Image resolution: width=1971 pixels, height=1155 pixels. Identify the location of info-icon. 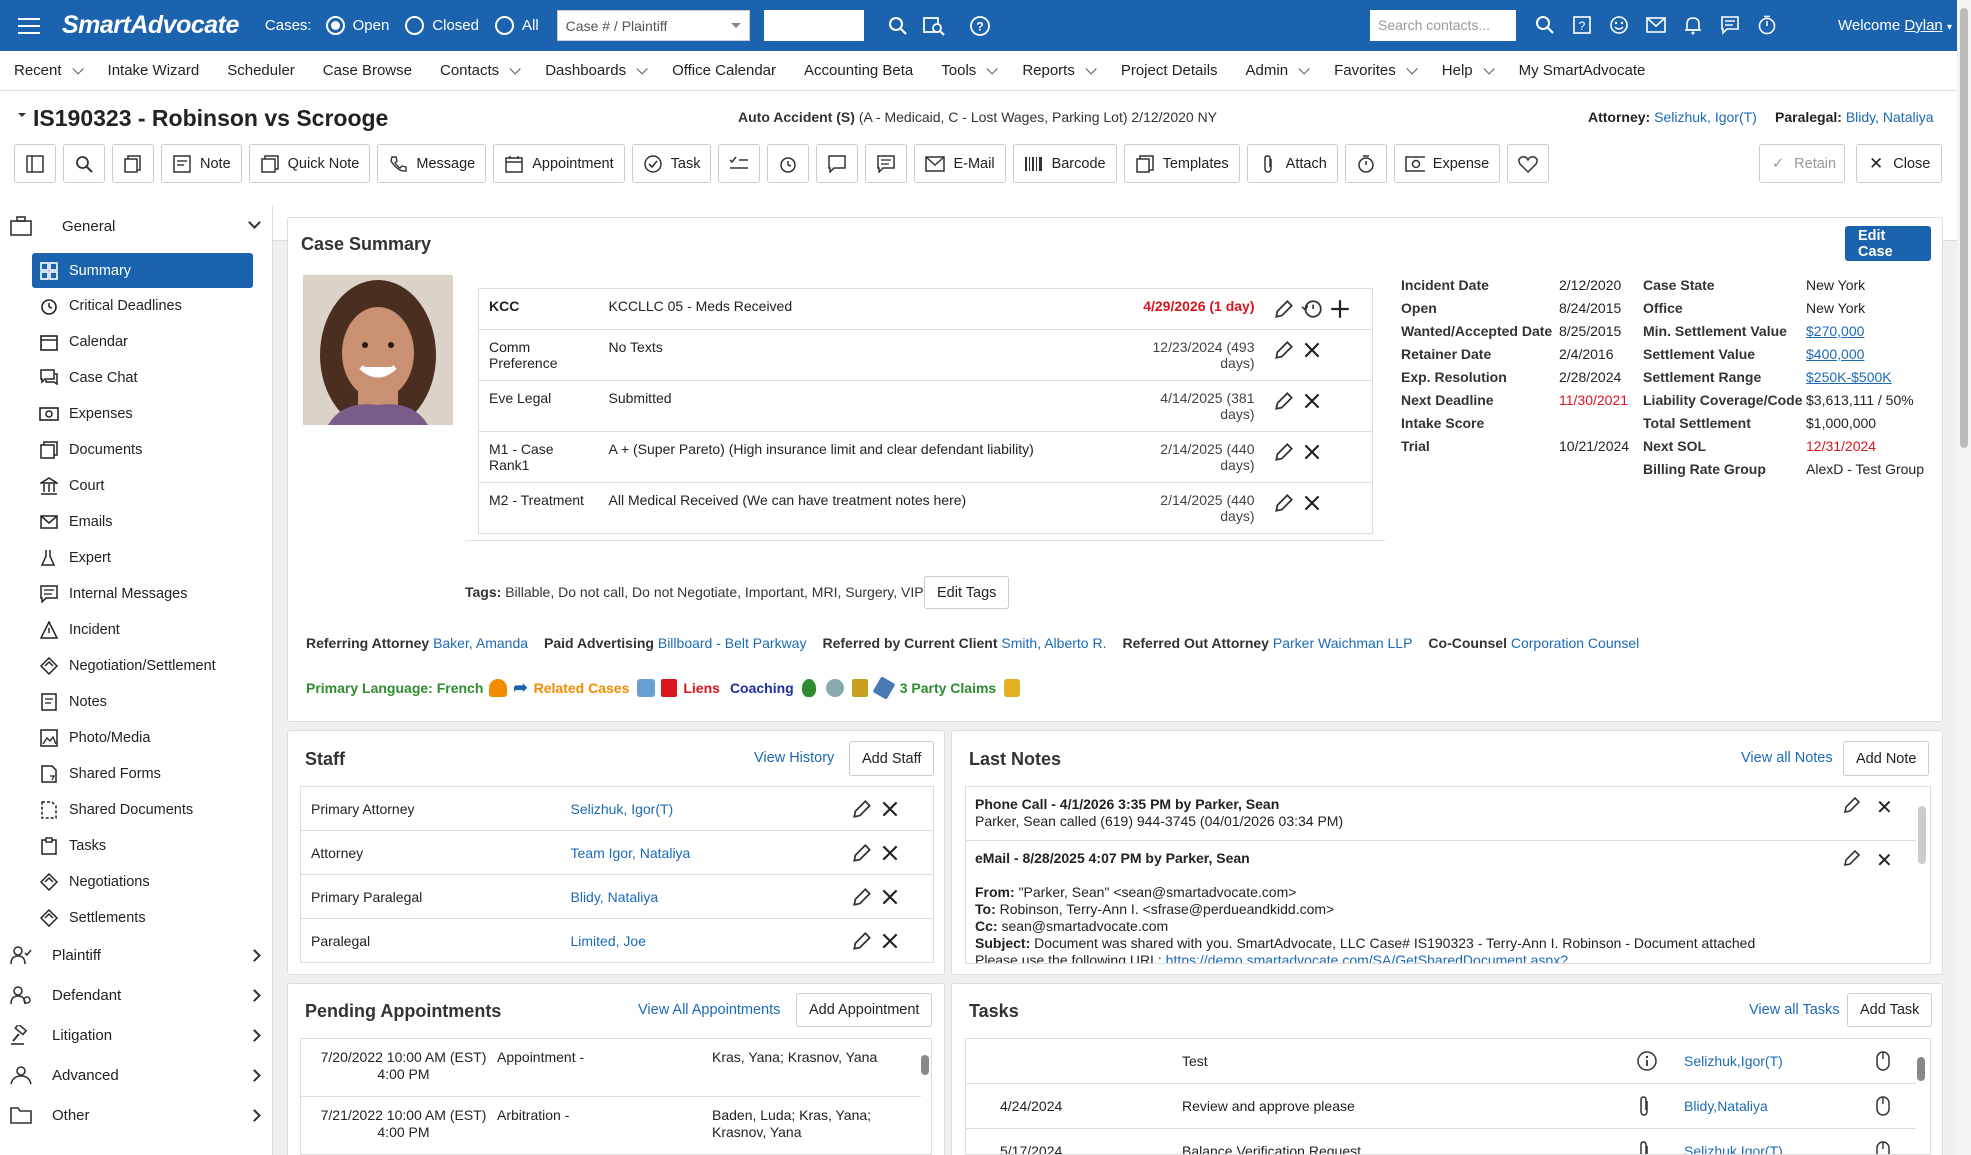
(1647, 1061).